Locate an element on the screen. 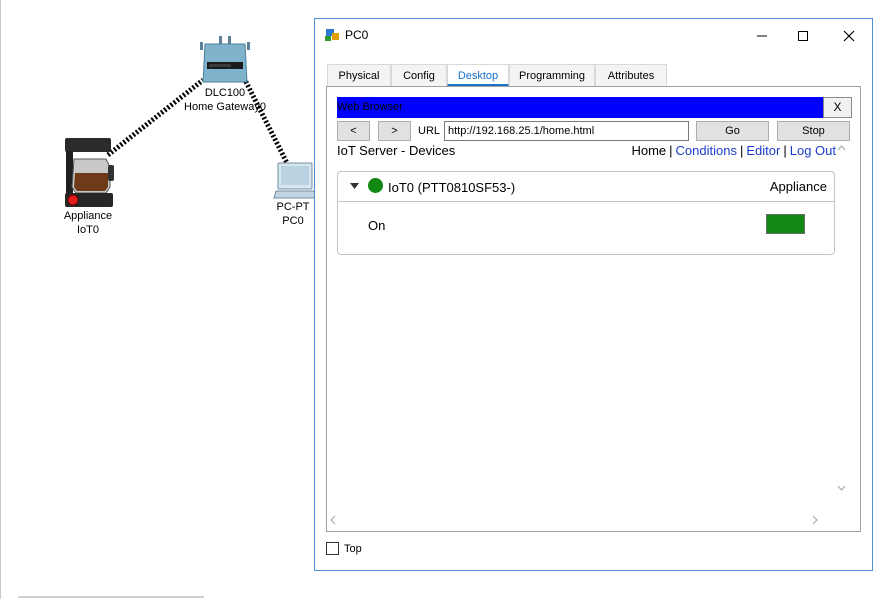  close-icon is located at coordinates (849, 36).